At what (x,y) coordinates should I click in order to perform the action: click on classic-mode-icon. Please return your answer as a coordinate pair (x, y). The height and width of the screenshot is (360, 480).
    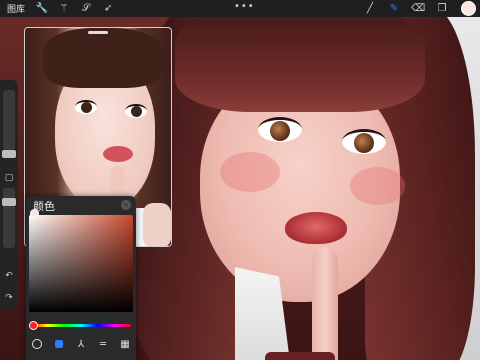
    Looking at the image, I should click on (59, 344).